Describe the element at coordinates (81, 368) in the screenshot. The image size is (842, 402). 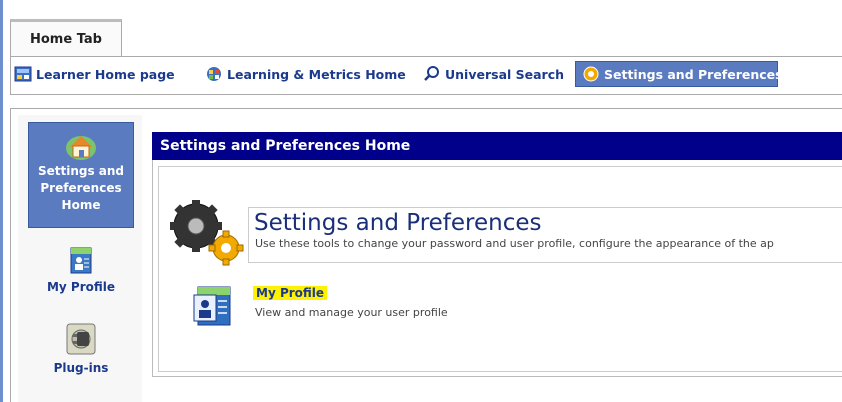
I see `sidebar-item-plugins-label: Plug-ins` at that location.